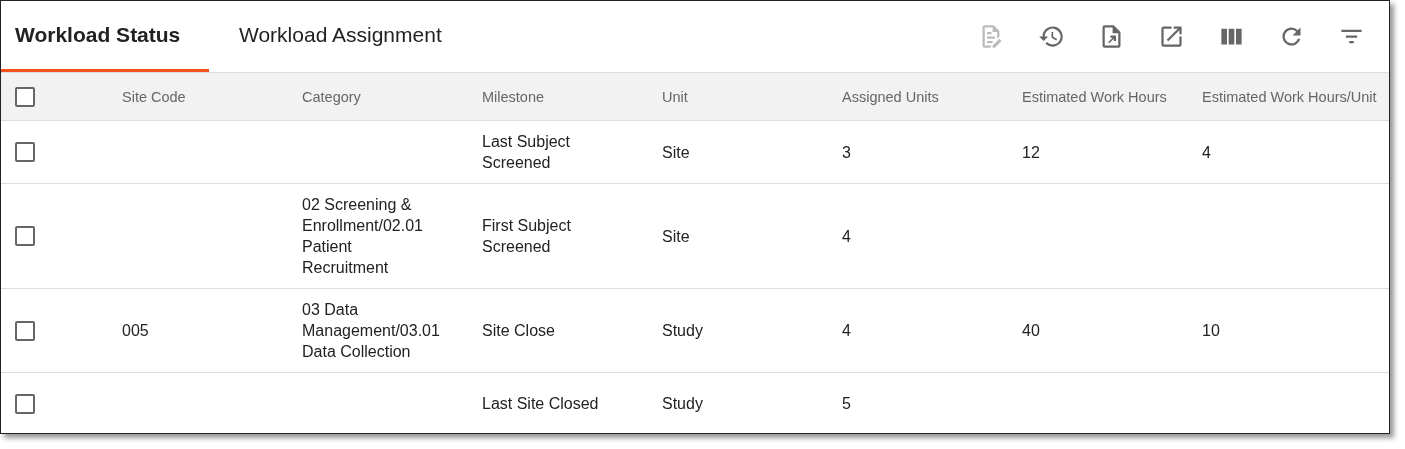  I want to click on table-cell-text: Site Close, so click(518, 331).